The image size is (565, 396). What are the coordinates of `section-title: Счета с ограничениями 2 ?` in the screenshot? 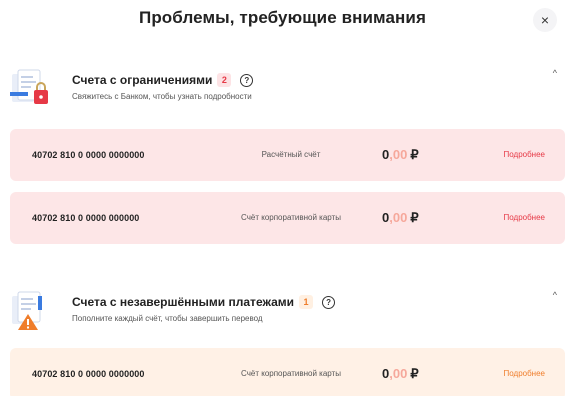 It's located at (163, 80).